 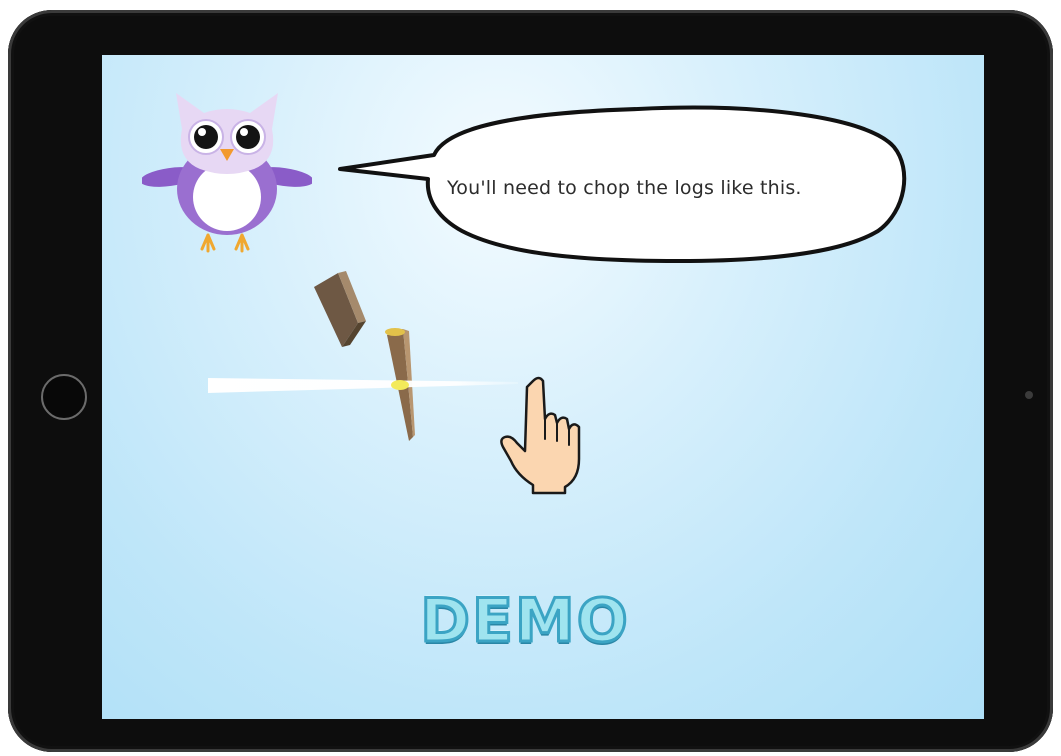 I want to click on home-button, so click(x=64, y=397).